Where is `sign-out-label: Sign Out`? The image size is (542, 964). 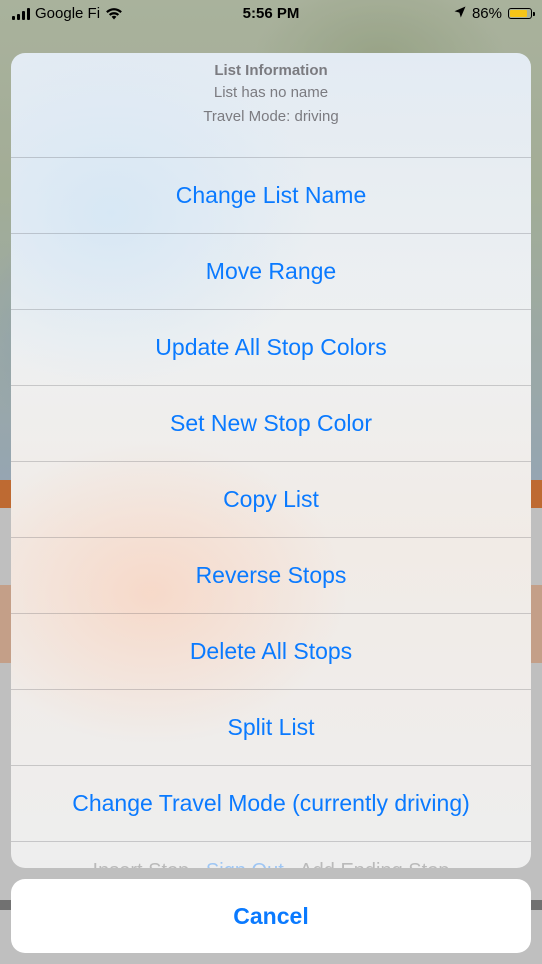
sign-out-label: Sign Out is located at coordinates (245, 864).